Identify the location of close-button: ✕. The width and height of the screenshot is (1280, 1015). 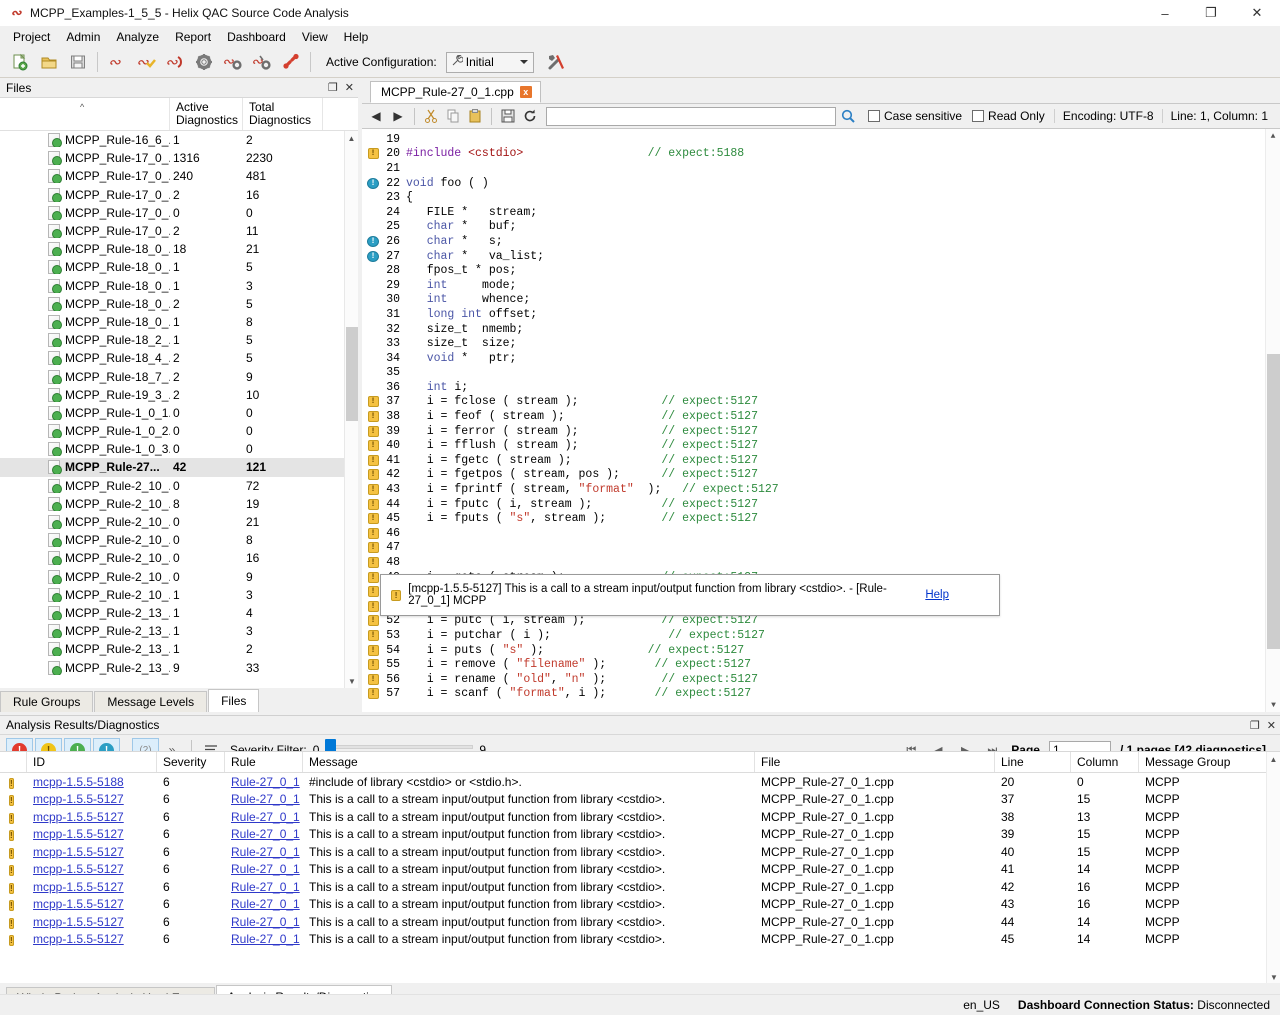
(1257, 13).